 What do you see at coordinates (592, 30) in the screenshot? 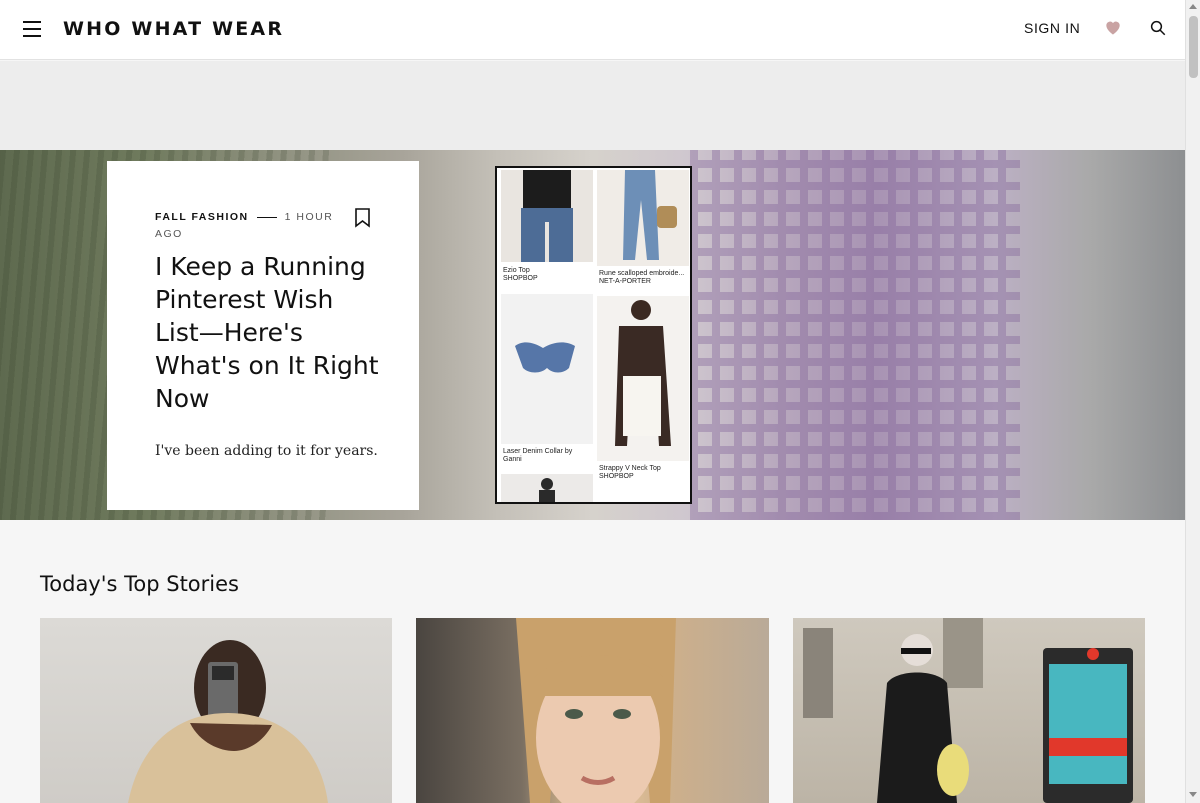
I see `site-header: WHO WHAT WEAR SIGN IN` at bounding box center [592, 30].